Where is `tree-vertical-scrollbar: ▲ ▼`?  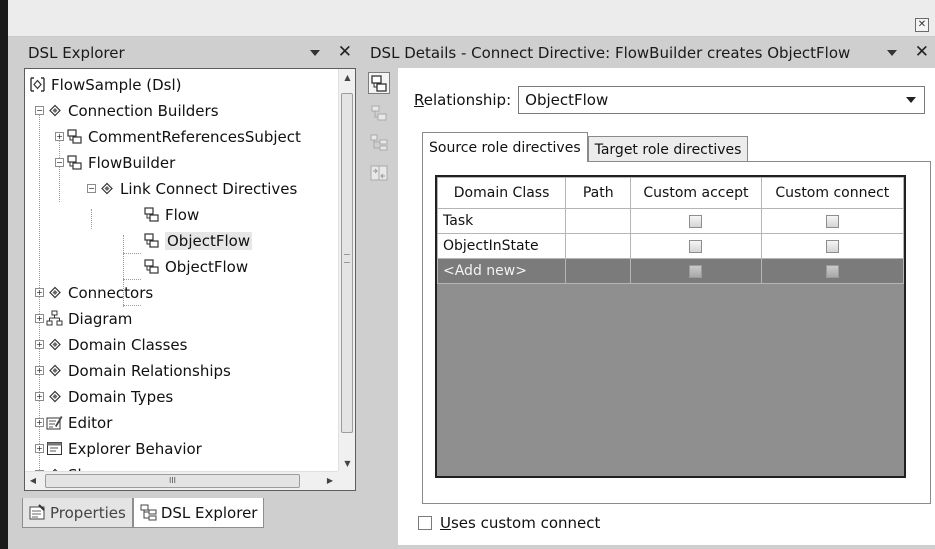 tree-vertical-scrollbar: ▲ ▼ is located at coordinates (346, 270).